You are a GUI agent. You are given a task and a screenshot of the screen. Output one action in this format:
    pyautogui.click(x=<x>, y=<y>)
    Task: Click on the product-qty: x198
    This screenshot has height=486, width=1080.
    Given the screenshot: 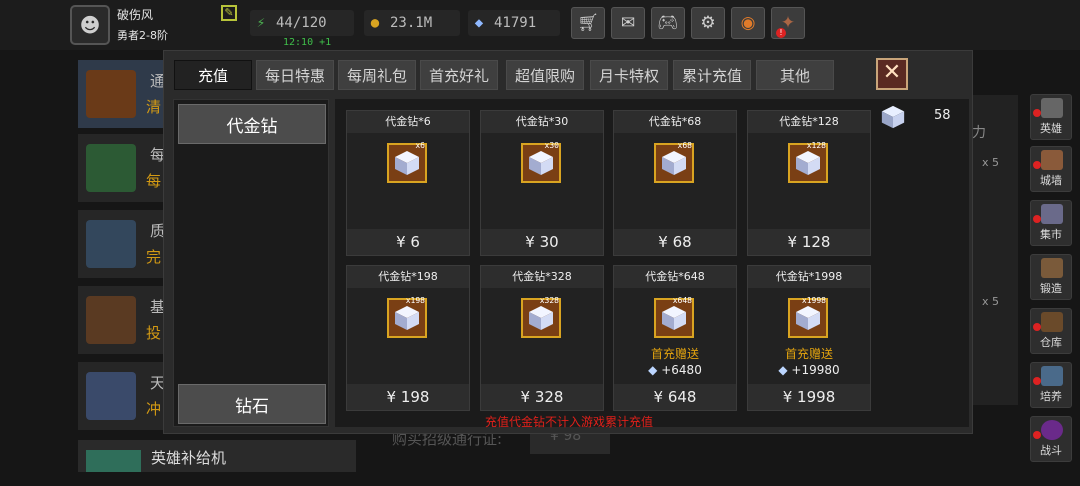 What is the action you would take?
    pyautogui.click(x=415, y=300)
    